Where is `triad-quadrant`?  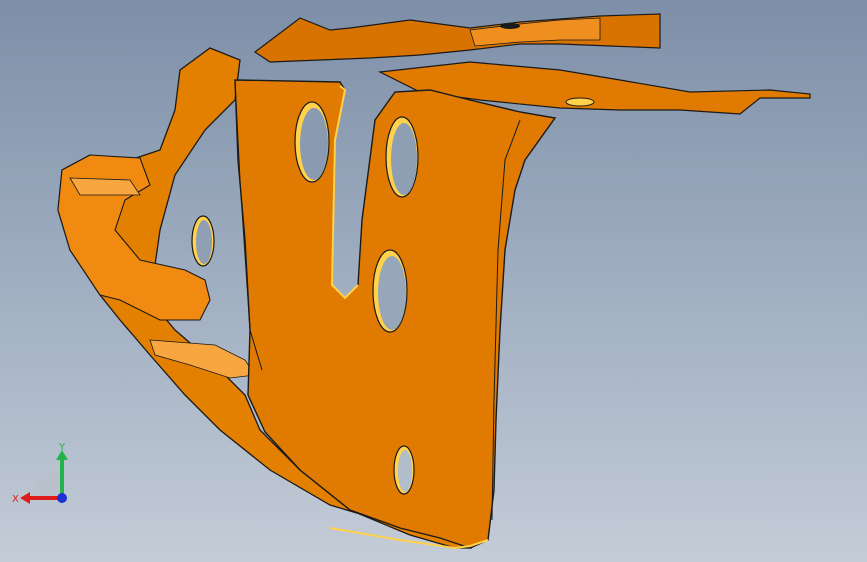 triad-quadrant is located at coordinates (47, 483).